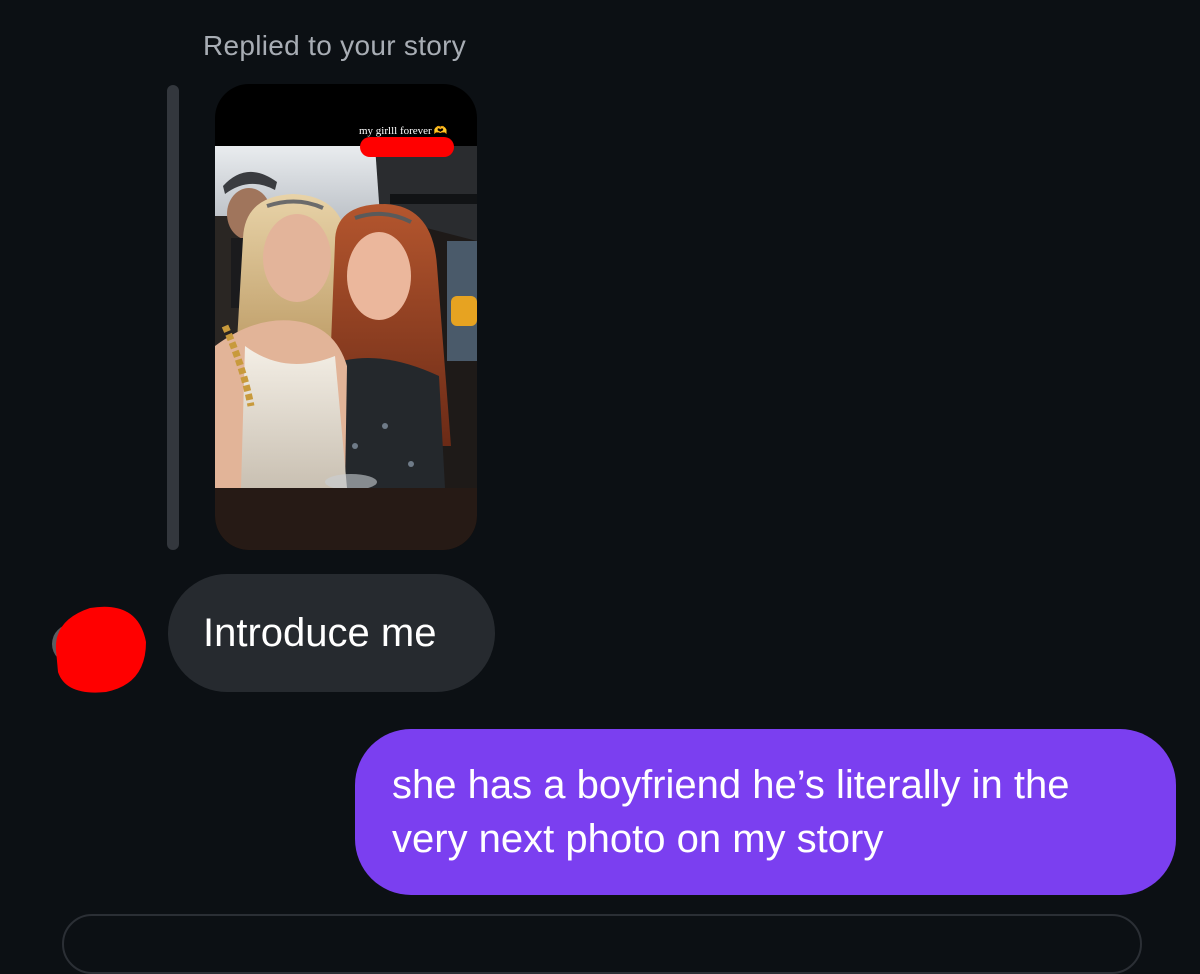 Image resolution: width=1200 pixels, height=974 pixels. I want to click on message-composer, so click(602, 944).